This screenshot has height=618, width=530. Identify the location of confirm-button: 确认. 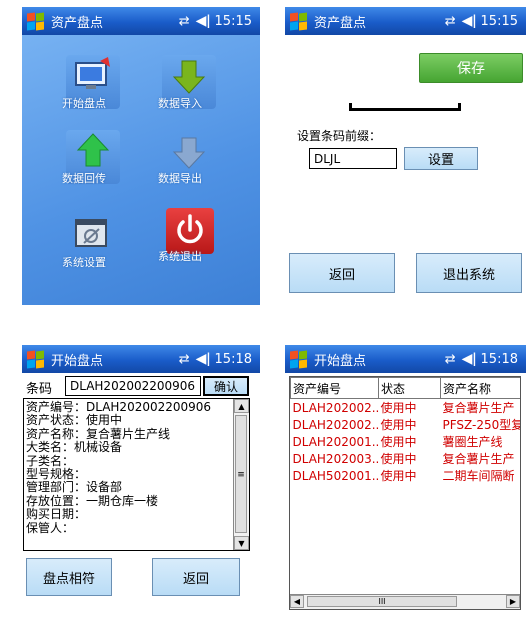
(226, 386).